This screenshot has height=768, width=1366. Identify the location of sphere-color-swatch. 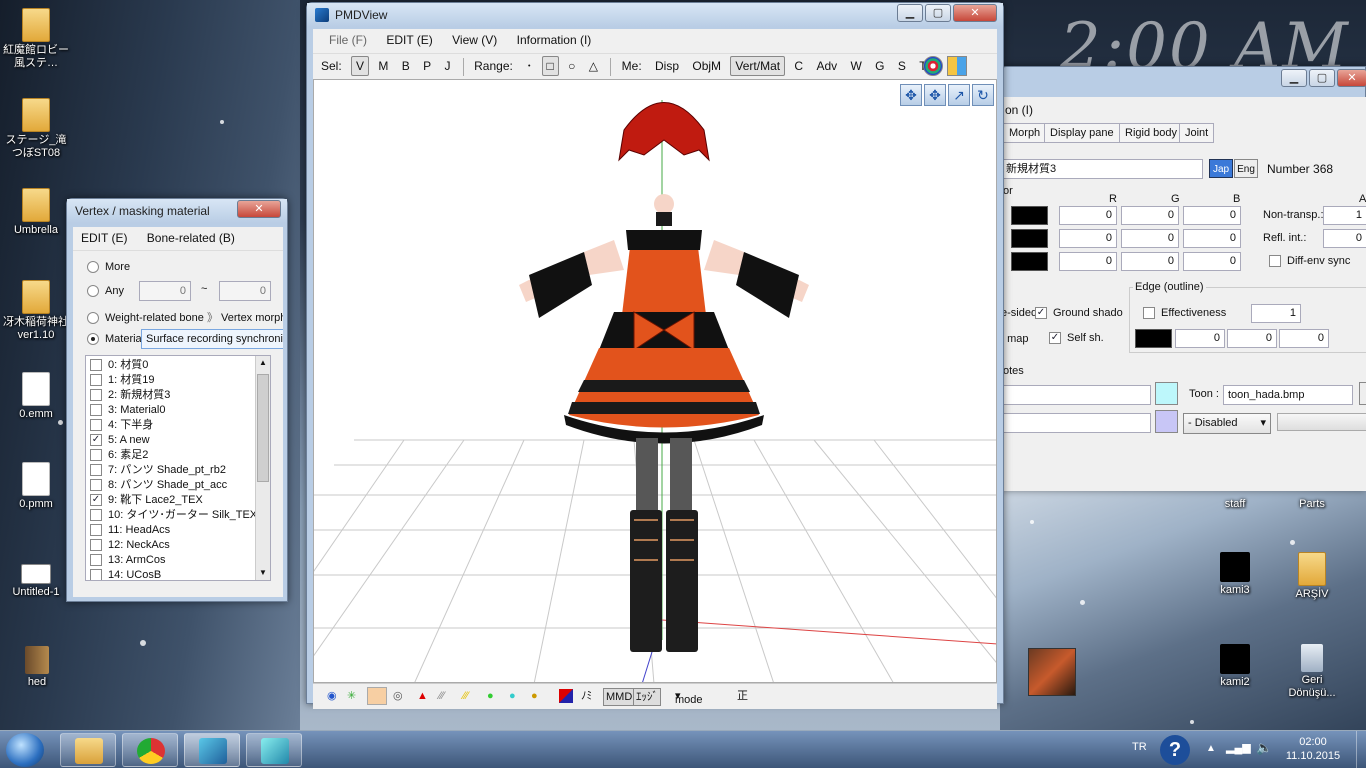
(1166, 421).